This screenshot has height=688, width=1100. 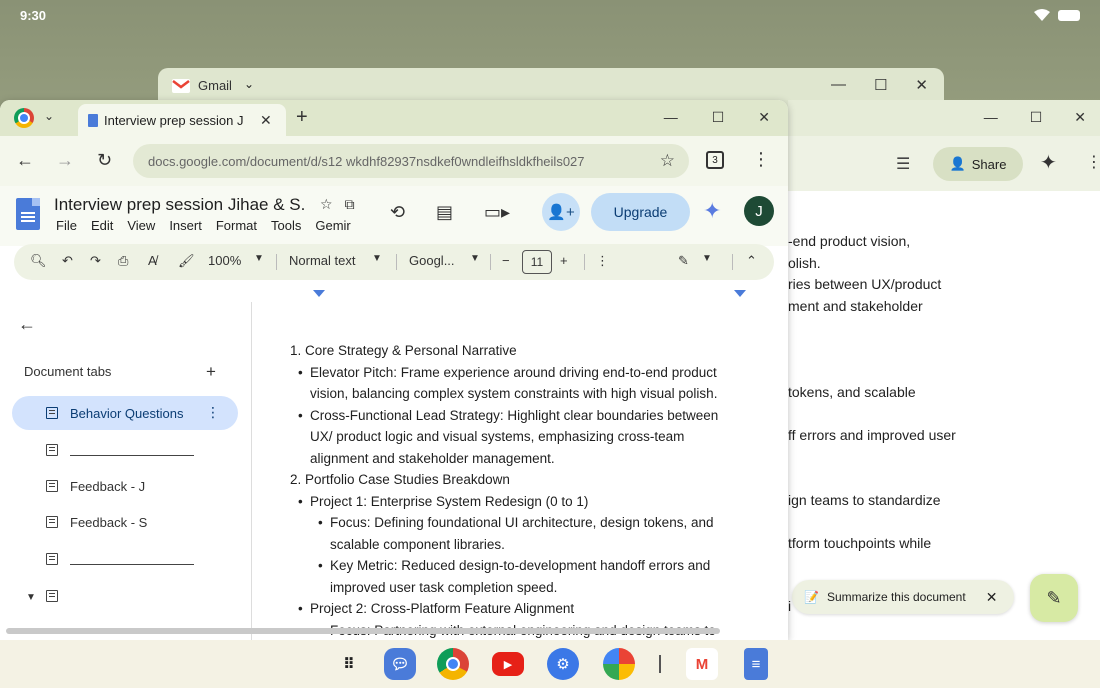 I want to click on menu-format: Format, so click(x=236, y=225).